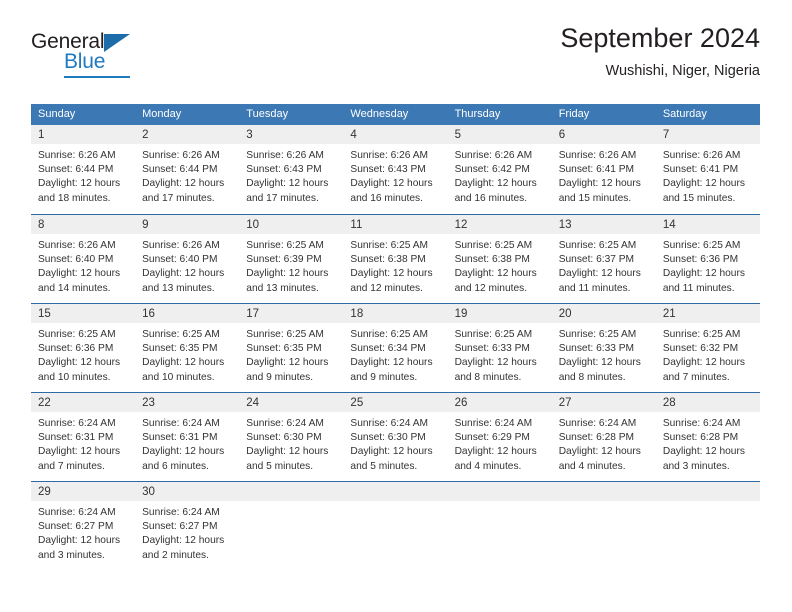 The image size is (792, 612). What do you see at coordinates (187, 134) in the screenshot?
I see `day-number-band: 2` at bounding box center [187, 134].